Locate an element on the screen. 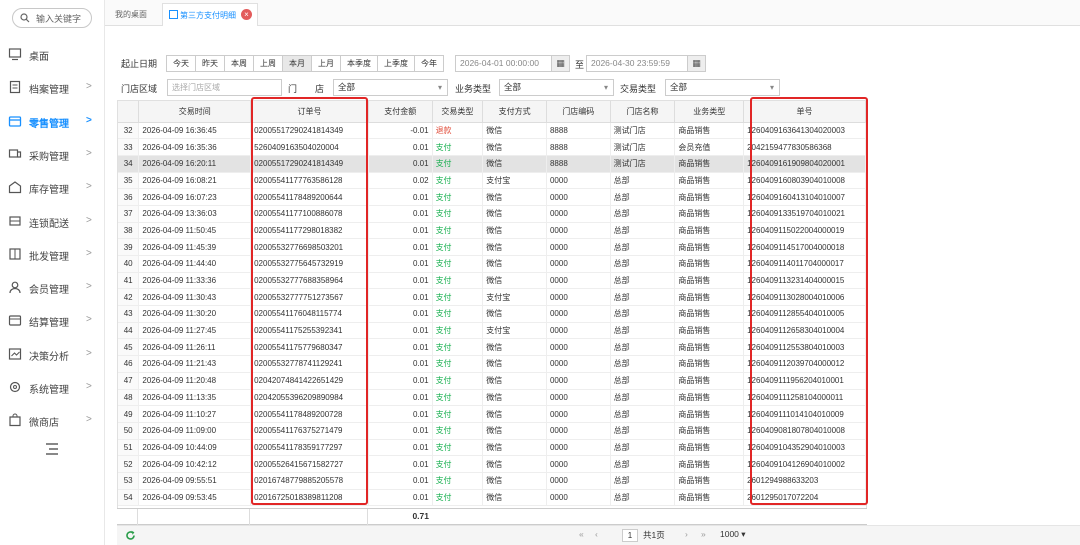 This screenshot has width=1080, height=545. table-cell: 2026-04-09 11:50:45 is located at coordinates (195, 231).